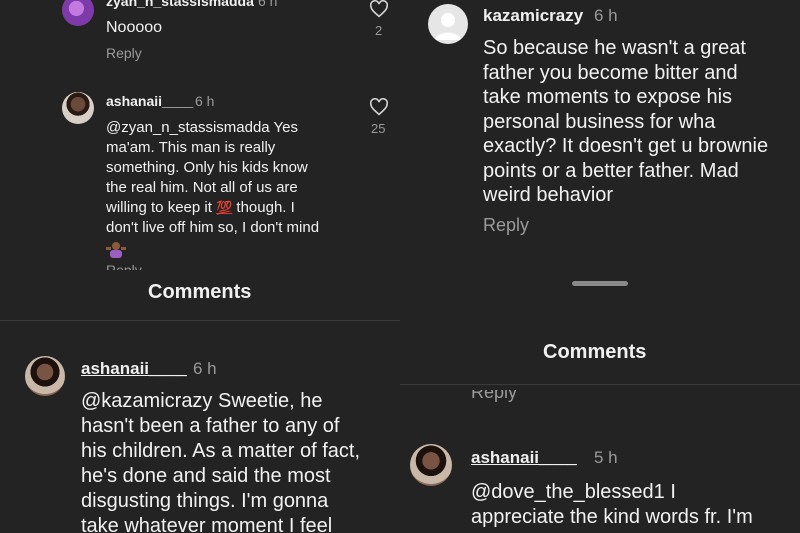 This screenshot has width=800, height=533. What do you see at coordinates (599, 121) in the screenshot?
I see `comment-line: personal business for wha` at bounding box center [599, 121].